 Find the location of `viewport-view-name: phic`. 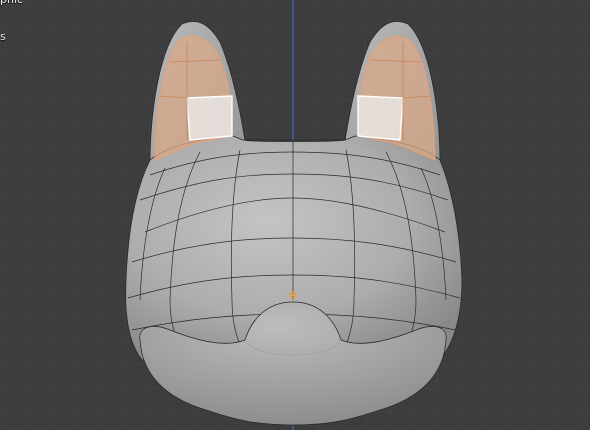

viewport-view-name: phic is located at coordinates (11, 3).